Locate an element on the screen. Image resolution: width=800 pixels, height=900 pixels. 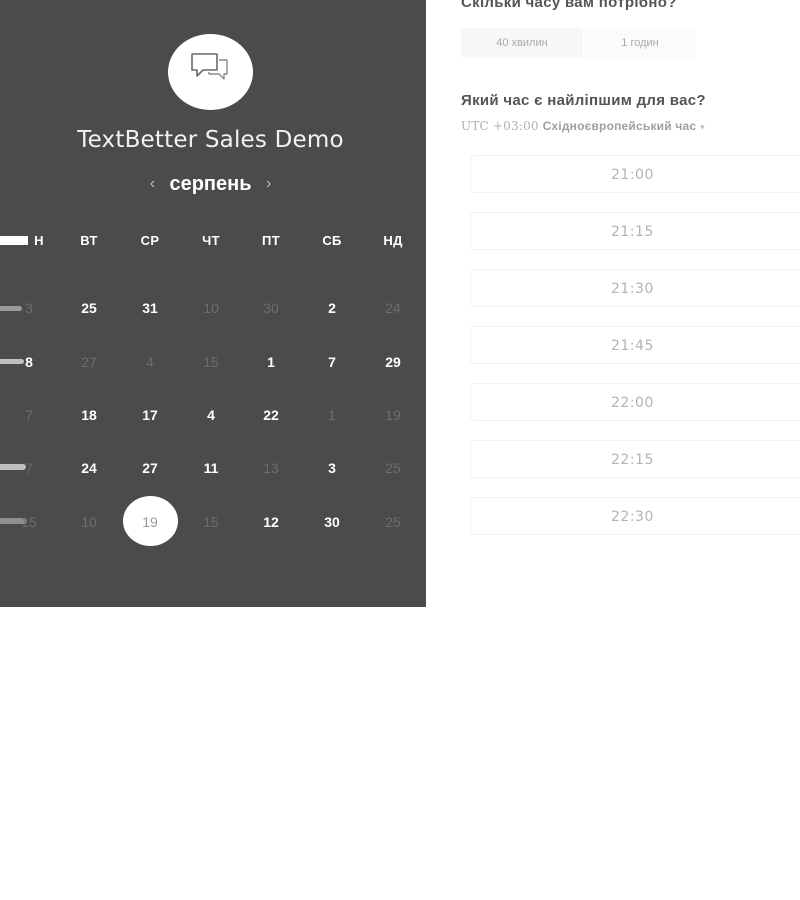
weekday-sun: НД is located at coordinates (393, 240).